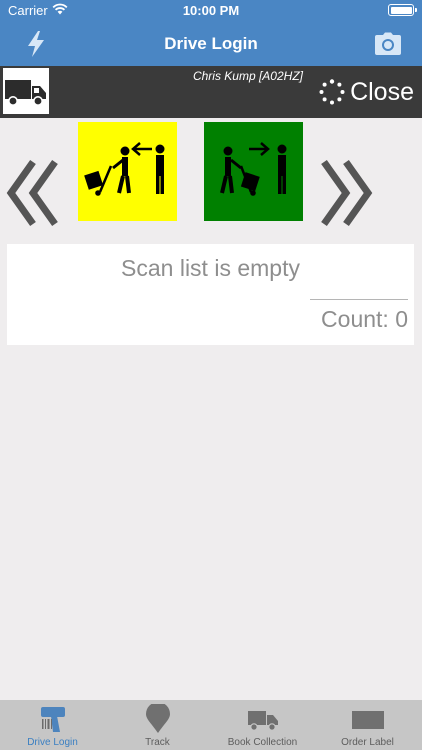 The width and height of the screenshot is (422, 750). Describe the element at coordinates (346, 193) in the screenshot. I see `double-chevron-right-icon` at that location.